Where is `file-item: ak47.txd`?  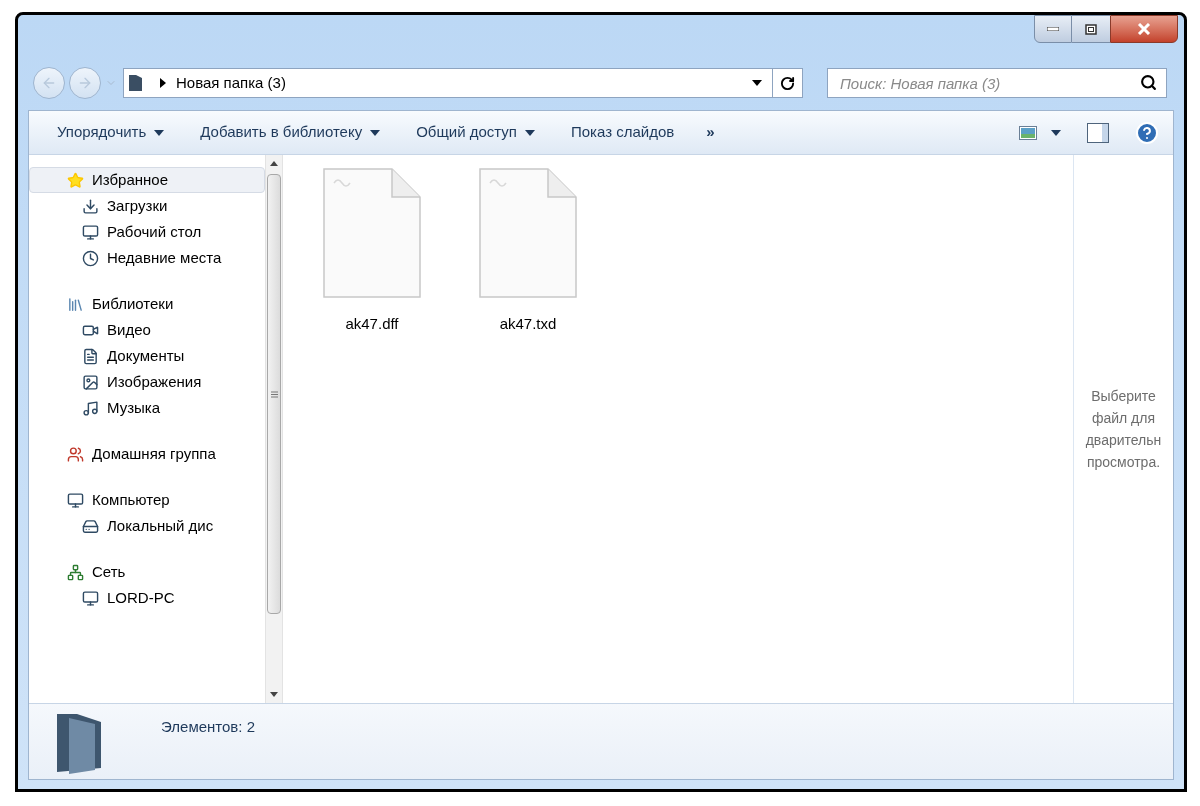
file-item: ak47.txd is located at coordinates (528, 251).